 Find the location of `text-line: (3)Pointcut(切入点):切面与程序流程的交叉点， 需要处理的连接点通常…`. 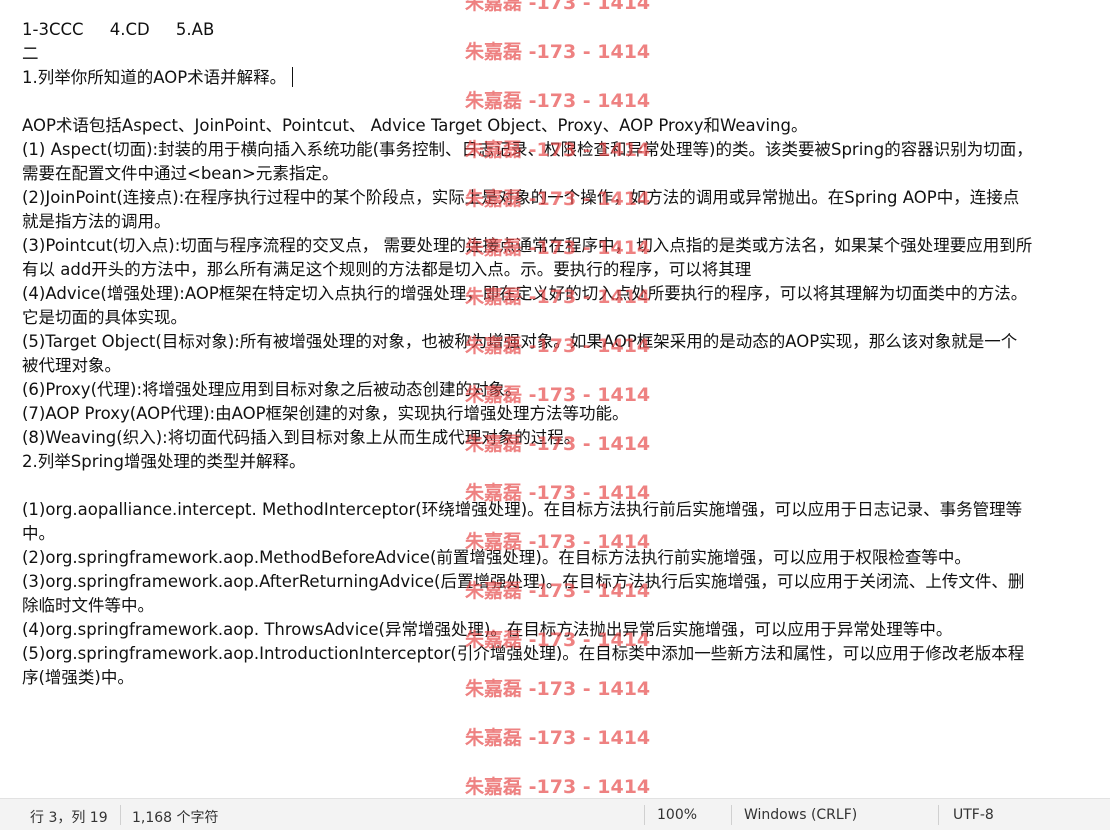

text-line: (3)Pointcut(切入点):切面与程序流程的交叉点， 需要处理的连接点通常… is located at coordinates (527, 245).